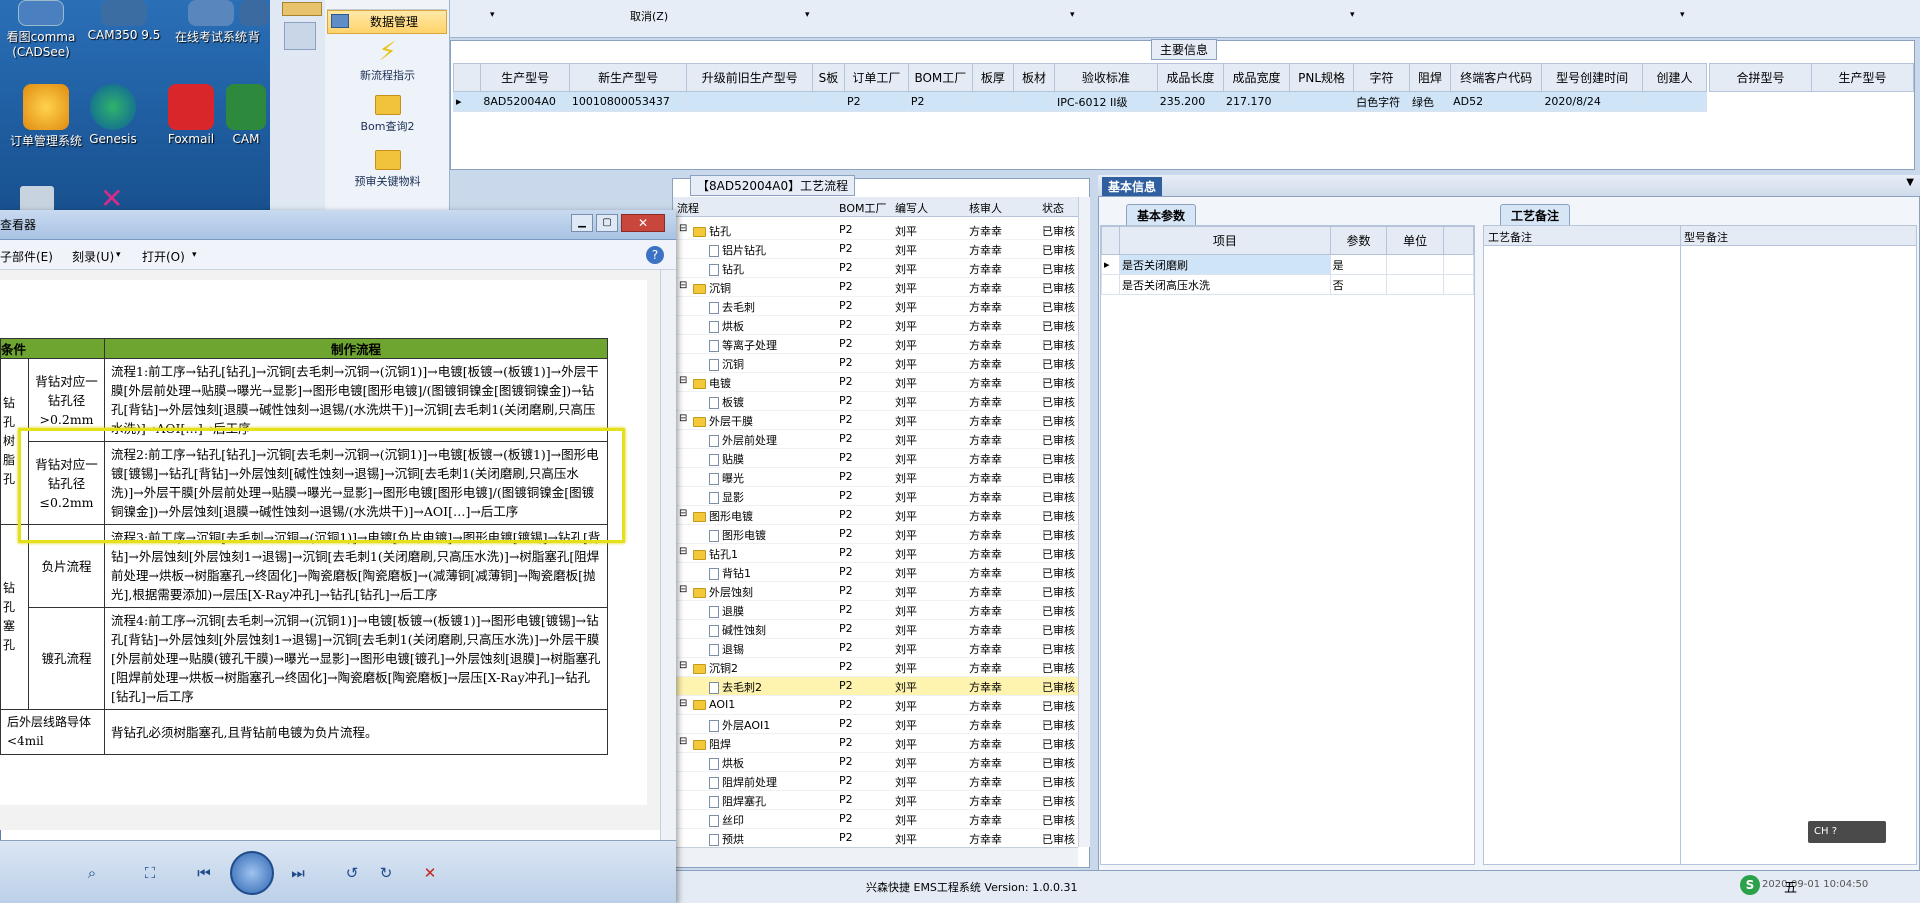 The image size is (1920, 903). What do you see at coordinates (875, 249) in the screenshot?
I see `tree-row: 铝片钻孔 P2 刘平 方幸幸 已审核` at bounding box center [875, 249].